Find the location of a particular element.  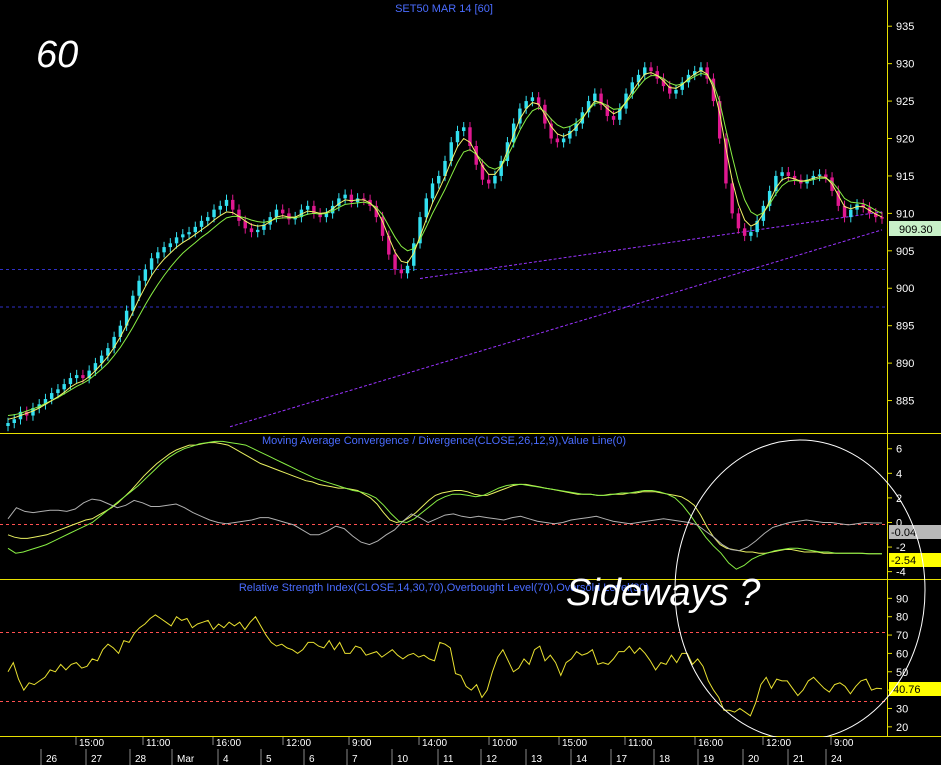

macd-tag-2: -2.54 is located at coordinates (903, 561).